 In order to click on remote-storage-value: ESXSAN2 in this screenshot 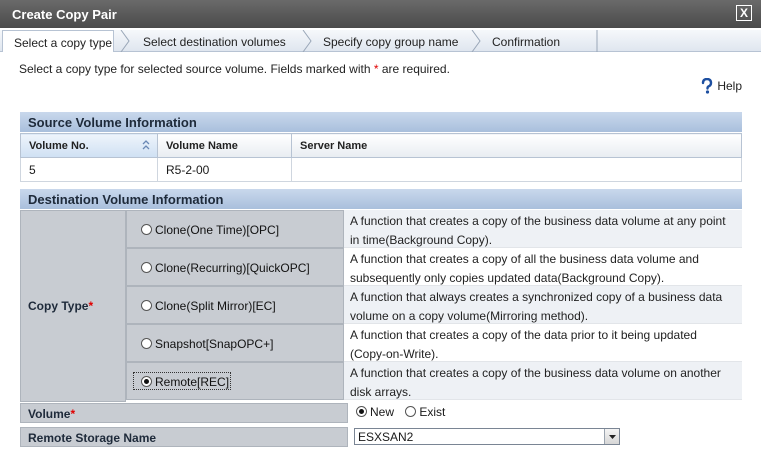, I will do `click(386, 437)`.